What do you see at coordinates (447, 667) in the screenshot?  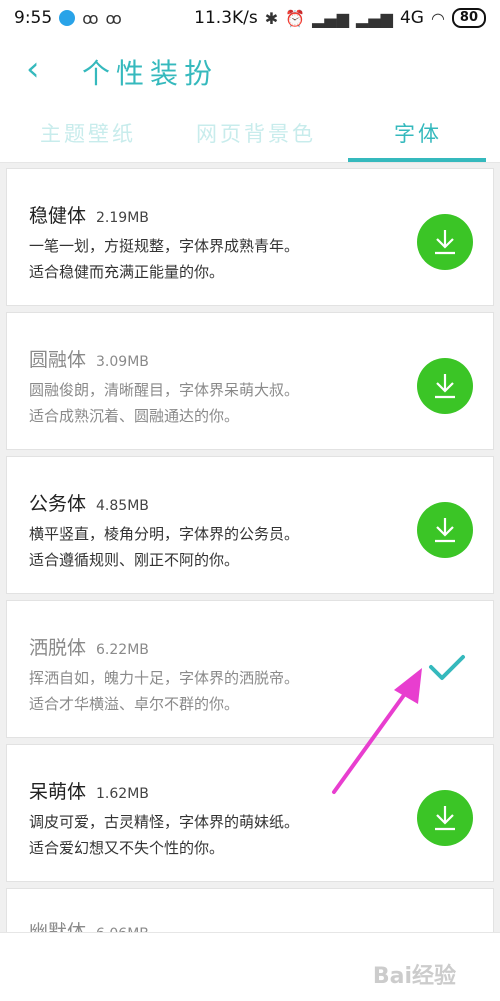 I see `checkmark-icon` at bounding box center [447, 667].